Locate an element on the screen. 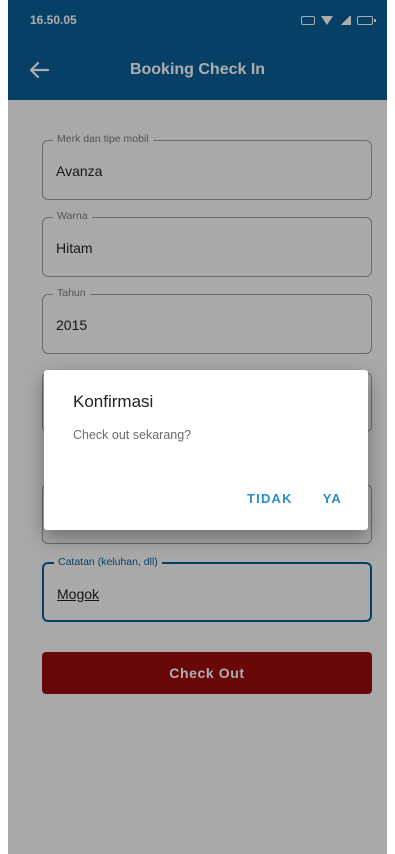 This screenshot has width=395, height=854. cancel-button: TIDAK is located at coordinates (270, 498).